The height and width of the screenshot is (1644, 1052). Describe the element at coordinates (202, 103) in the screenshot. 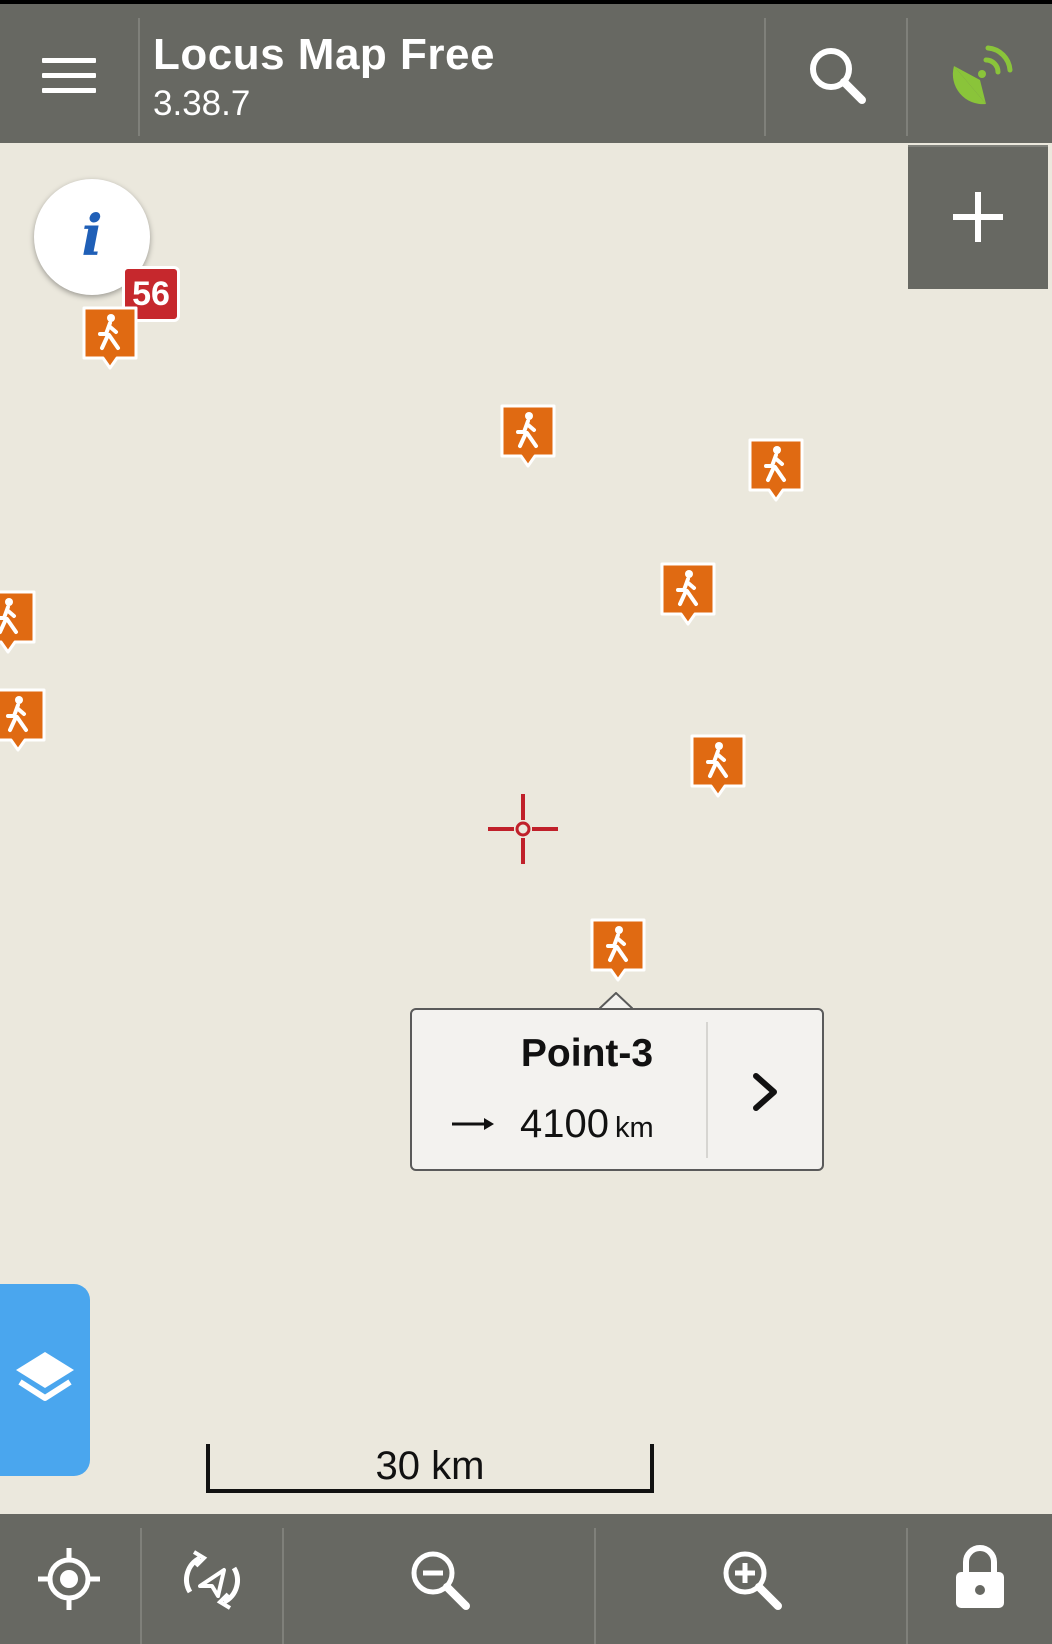

I see `app-version: 3.38.7` at that location.